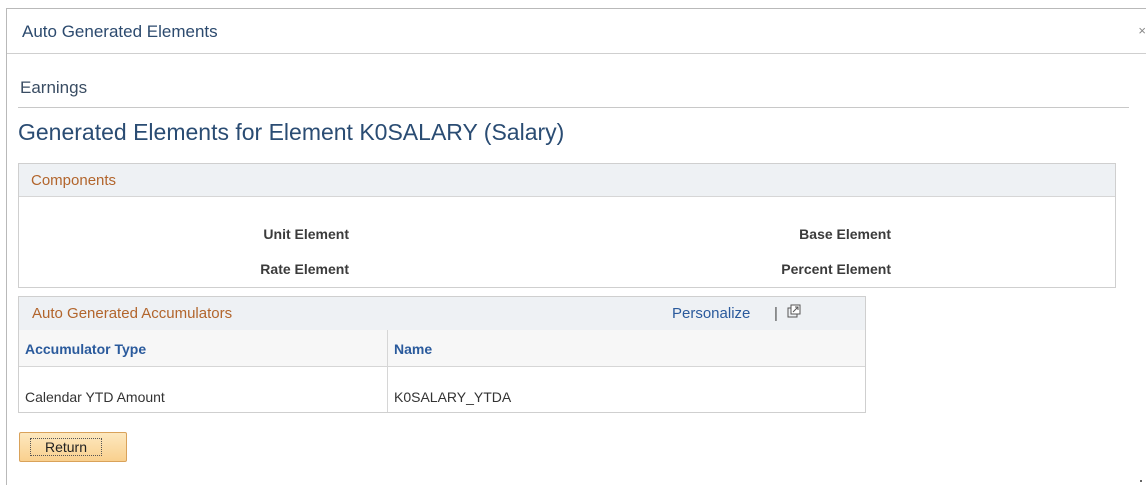 This screenshot has width=1146, height=485. I want to click on modal-title: Auto Generated Elements, so click(120, 31).